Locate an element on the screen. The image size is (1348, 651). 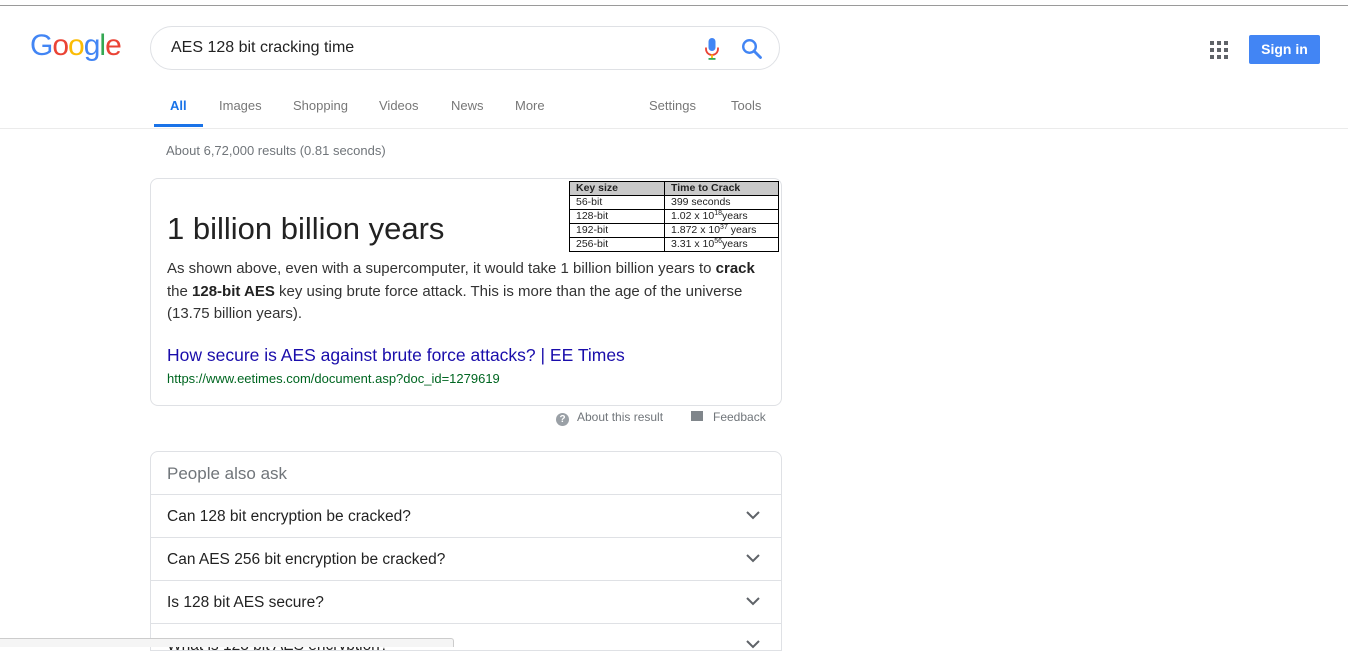
header-divider is located at coordinates (674, 128).